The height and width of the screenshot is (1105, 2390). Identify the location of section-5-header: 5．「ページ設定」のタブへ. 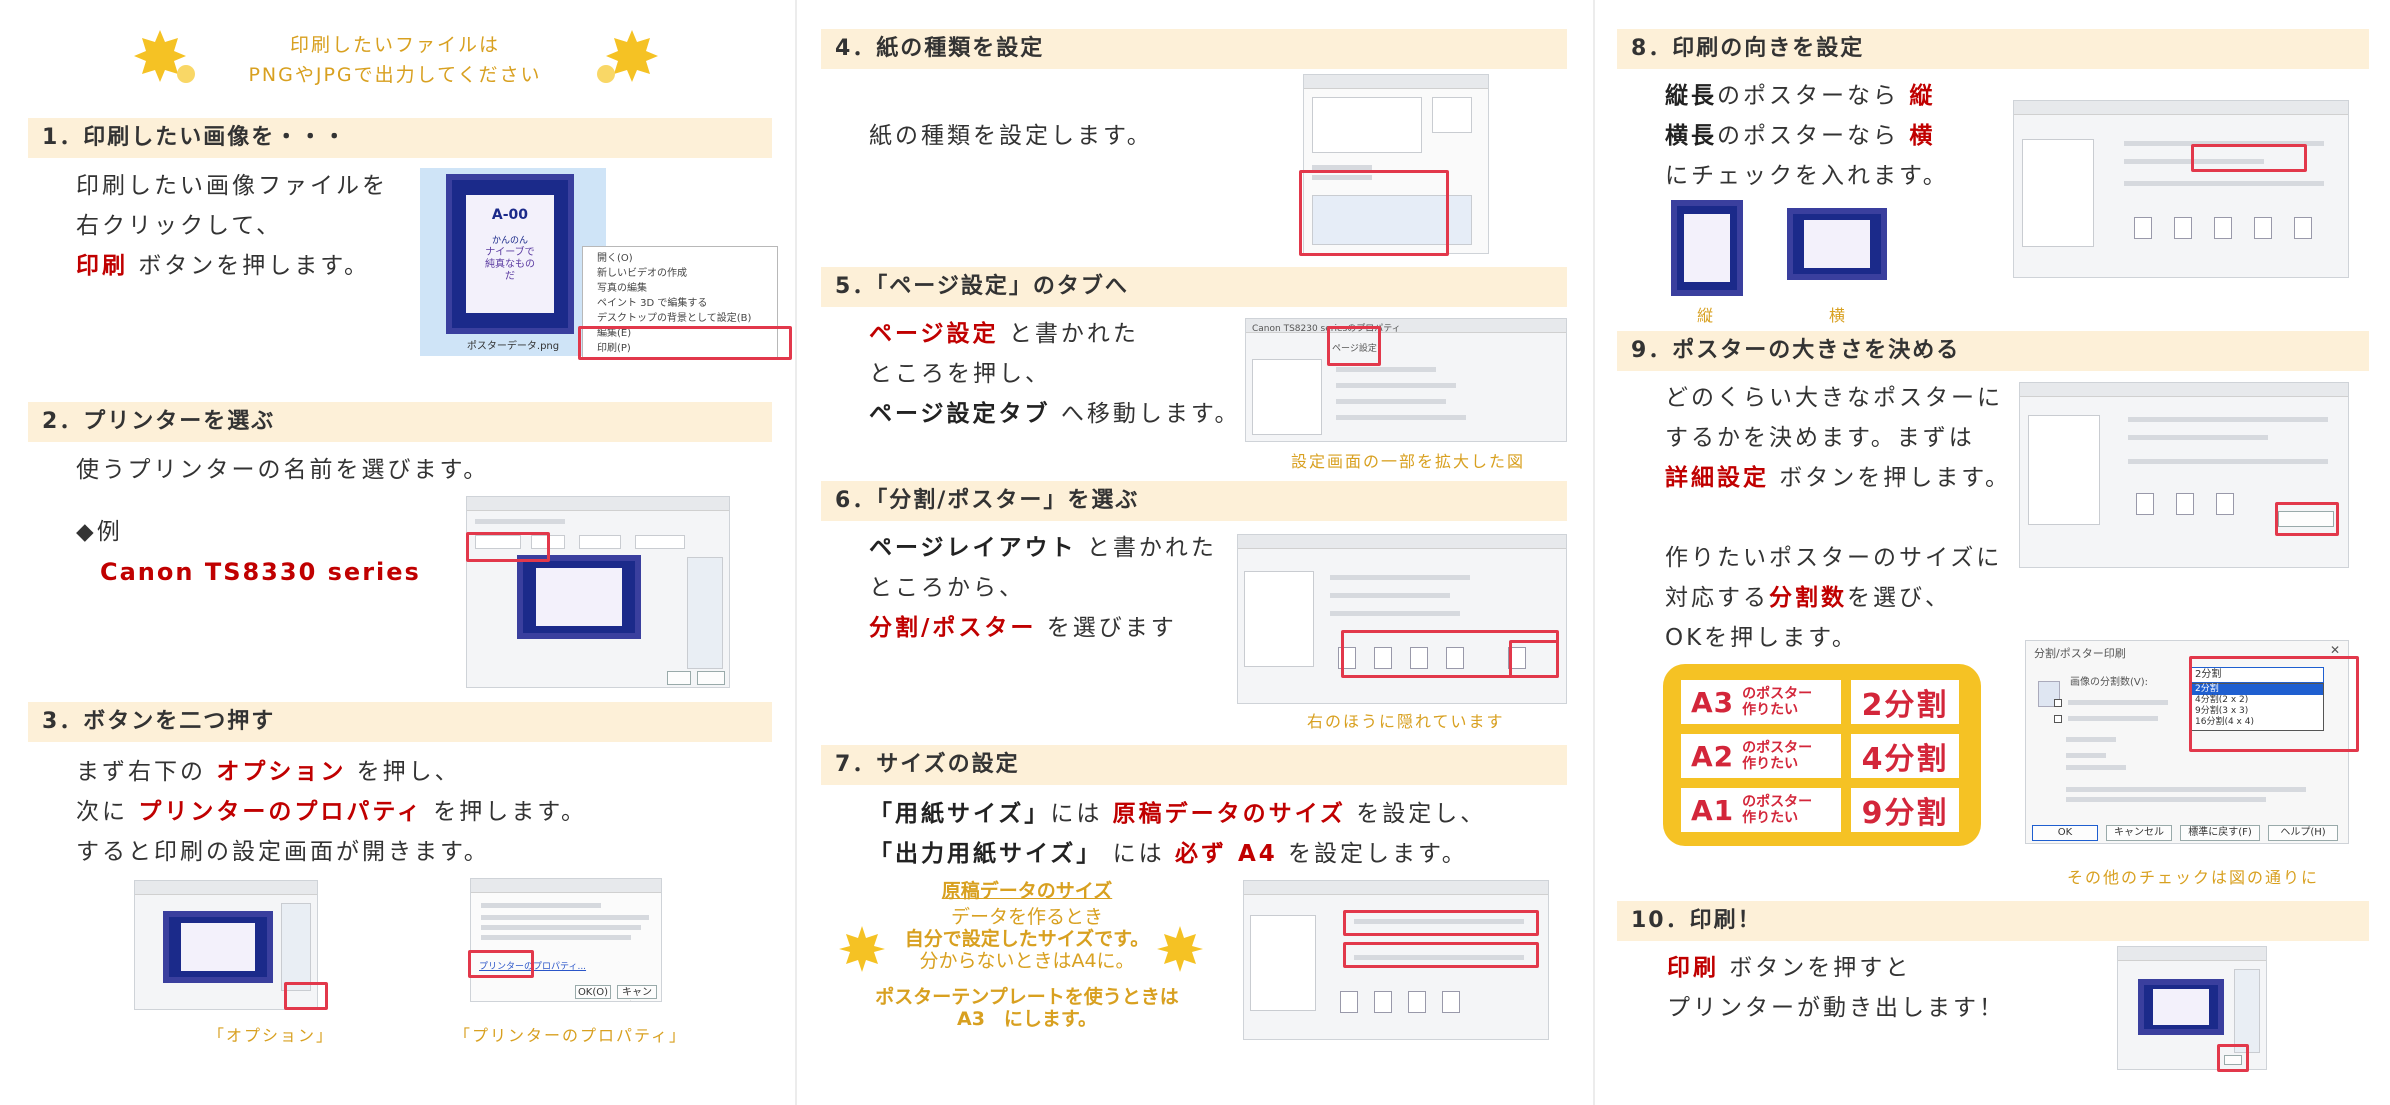
(1194, 287).